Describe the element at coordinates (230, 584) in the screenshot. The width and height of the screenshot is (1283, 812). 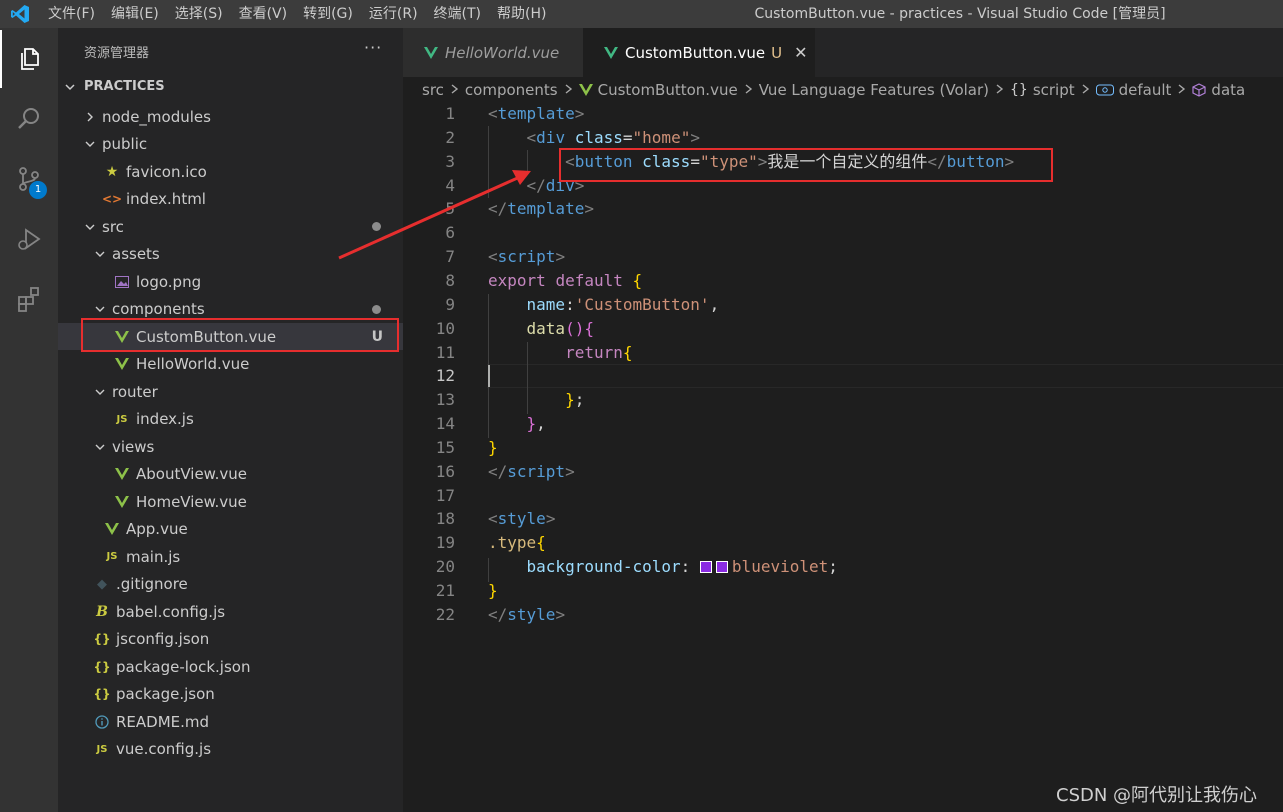
I see `tree-file: ◆ .gitignore` at that location.